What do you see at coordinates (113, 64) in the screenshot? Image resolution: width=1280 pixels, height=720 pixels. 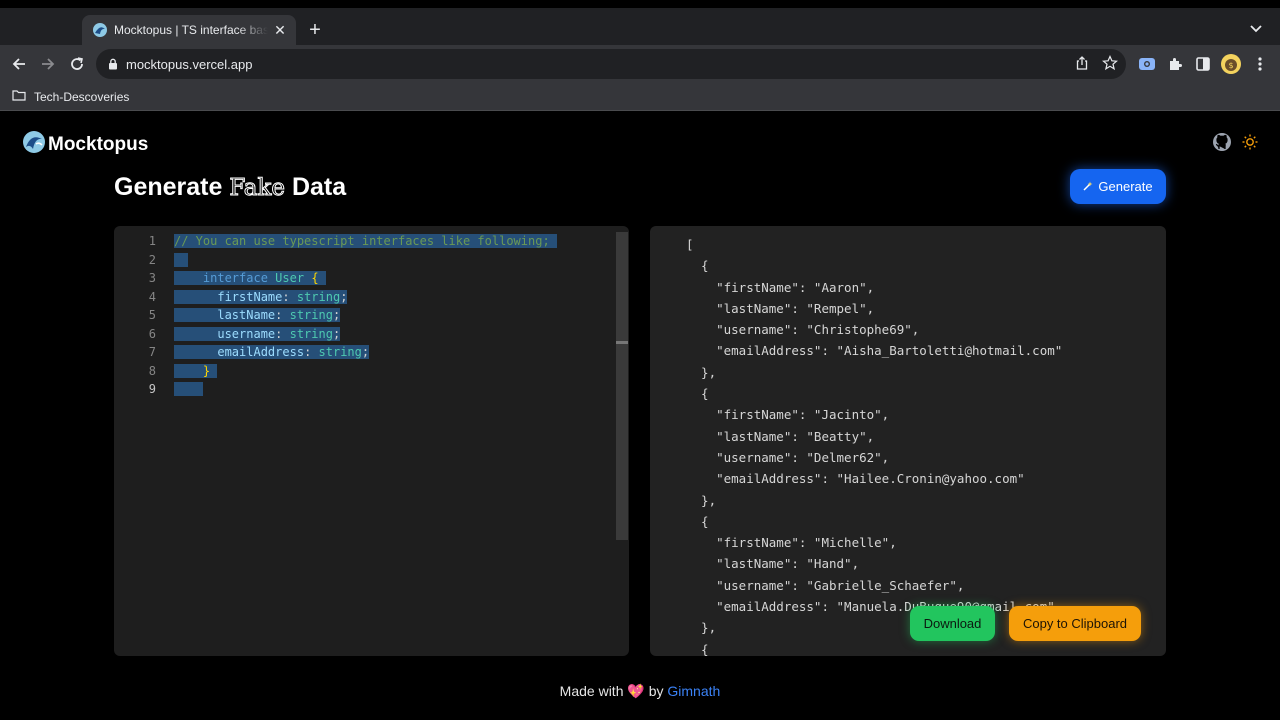 I see `lock-icon` at bounding box center [113, 64].